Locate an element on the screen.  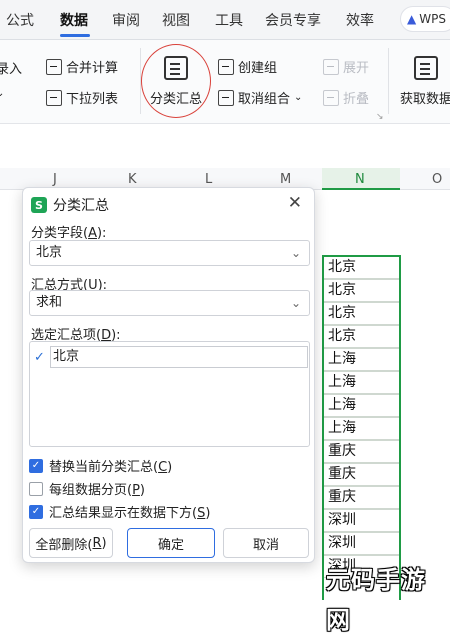
create-group-button: 创建组 is located at coordinates (247, 66).